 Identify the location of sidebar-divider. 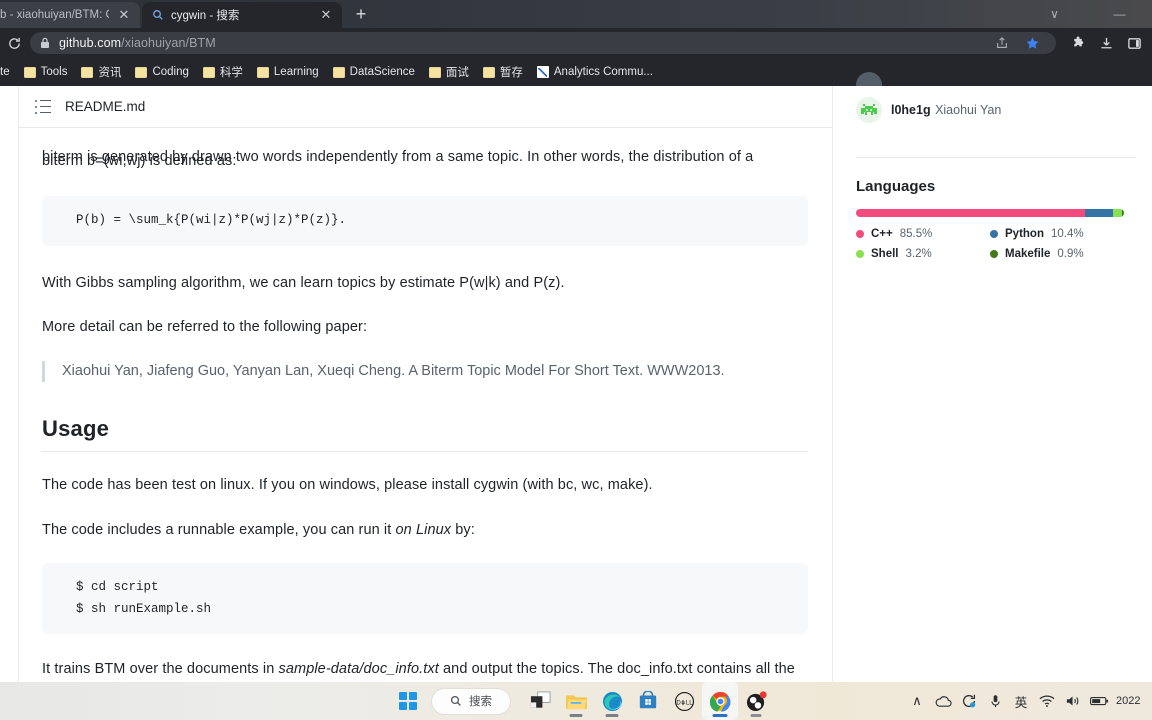
(996, 157).